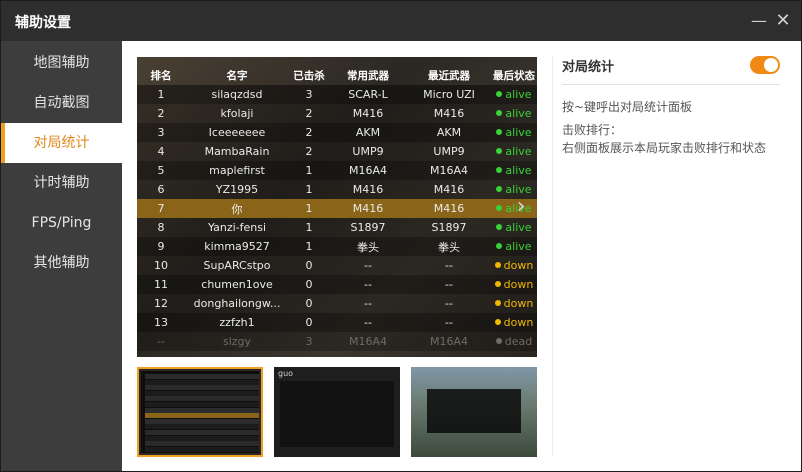 The image size is (802, 472). Describe the element at coordinates (368, 341) in the screenshot. I see `cell-common-weapon: M16A4` at that location.